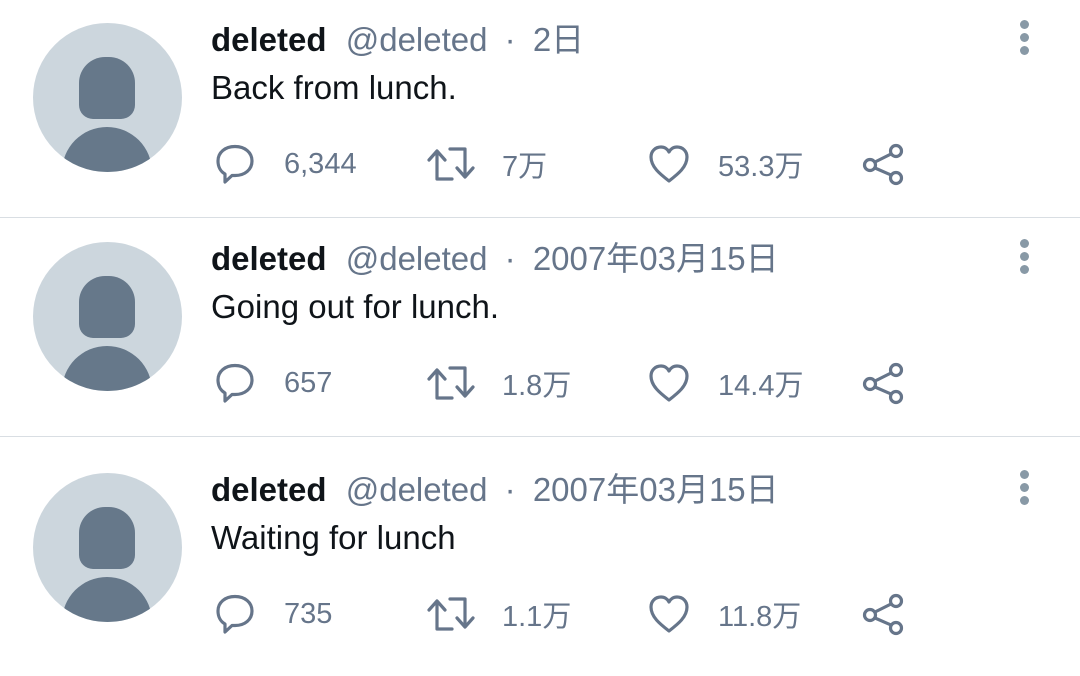 This screenshot has width=1080, height=676. Describe the element at coordinates (334, 87) in the screenshot. I see `tweet-text: Back from lunch.` at that location.